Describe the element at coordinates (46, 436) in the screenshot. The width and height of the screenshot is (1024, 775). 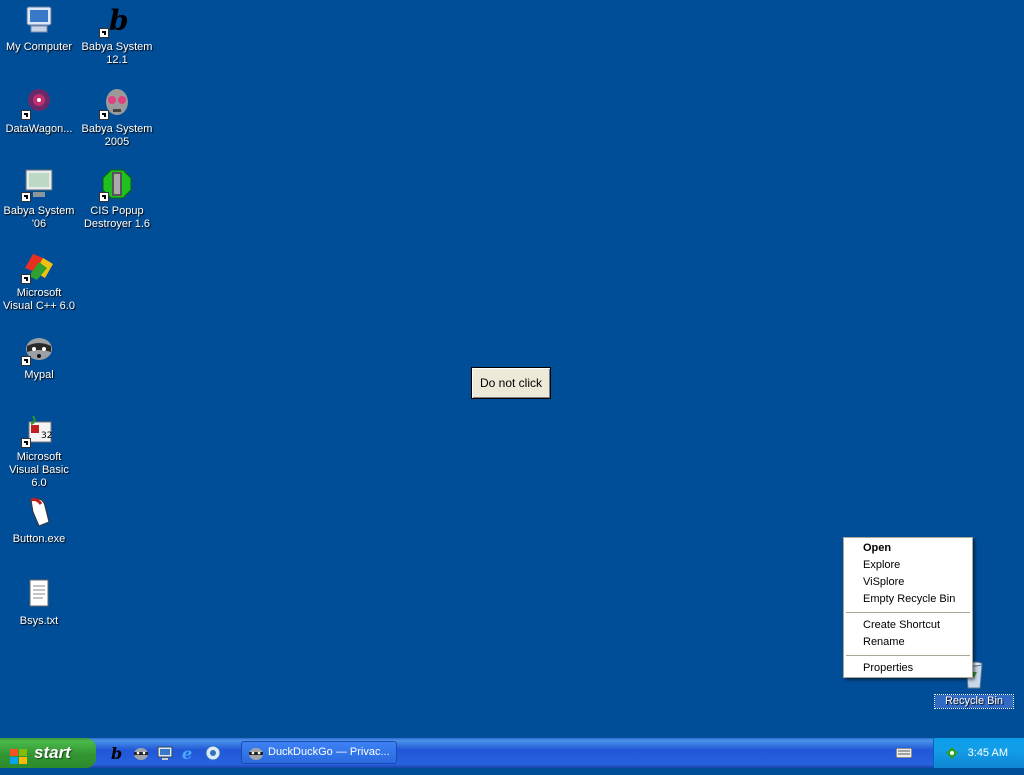
I see `svg-text: 32` at that location.